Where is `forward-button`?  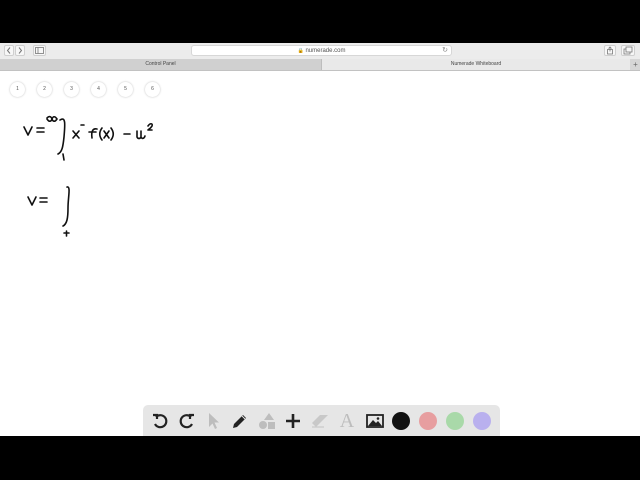
forward-button is located at coordinates (20, 50).